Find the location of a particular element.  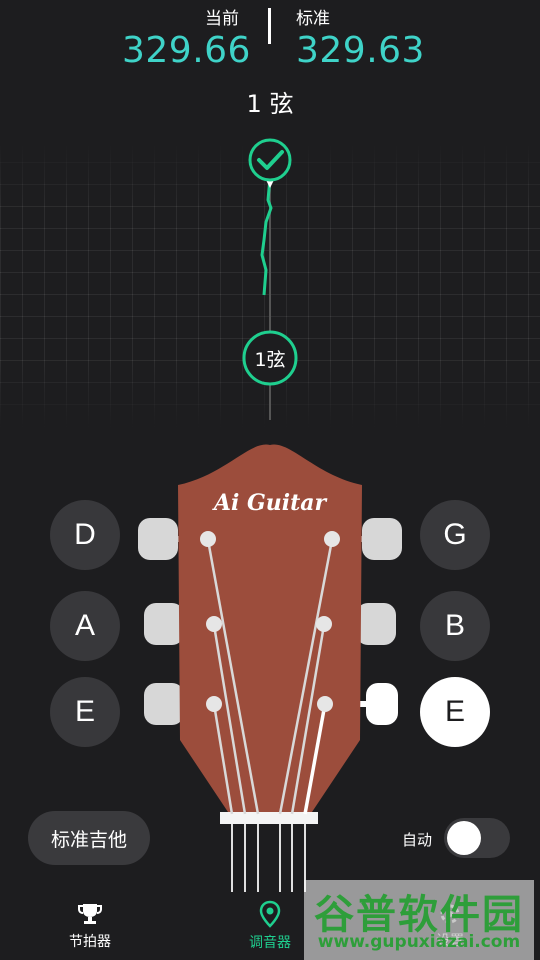

trophy-icon is located at coordinates (90, 914).